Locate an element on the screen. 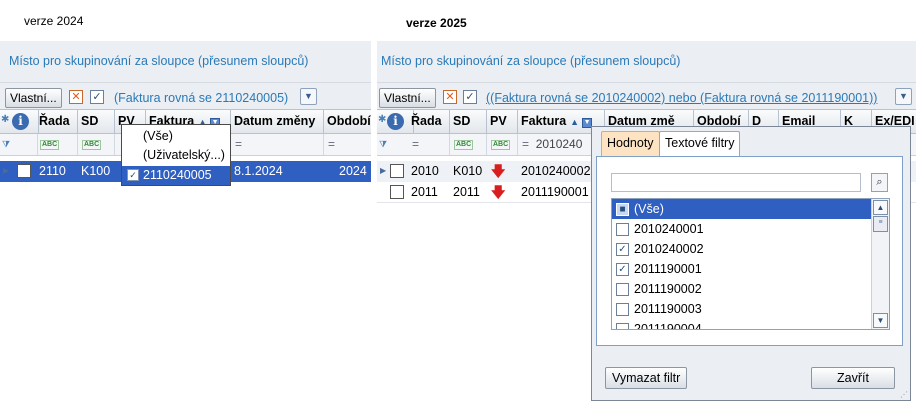 This screenshot has height=404, width=916. cell-sd: 2011 is located at coordinates (466, 192).